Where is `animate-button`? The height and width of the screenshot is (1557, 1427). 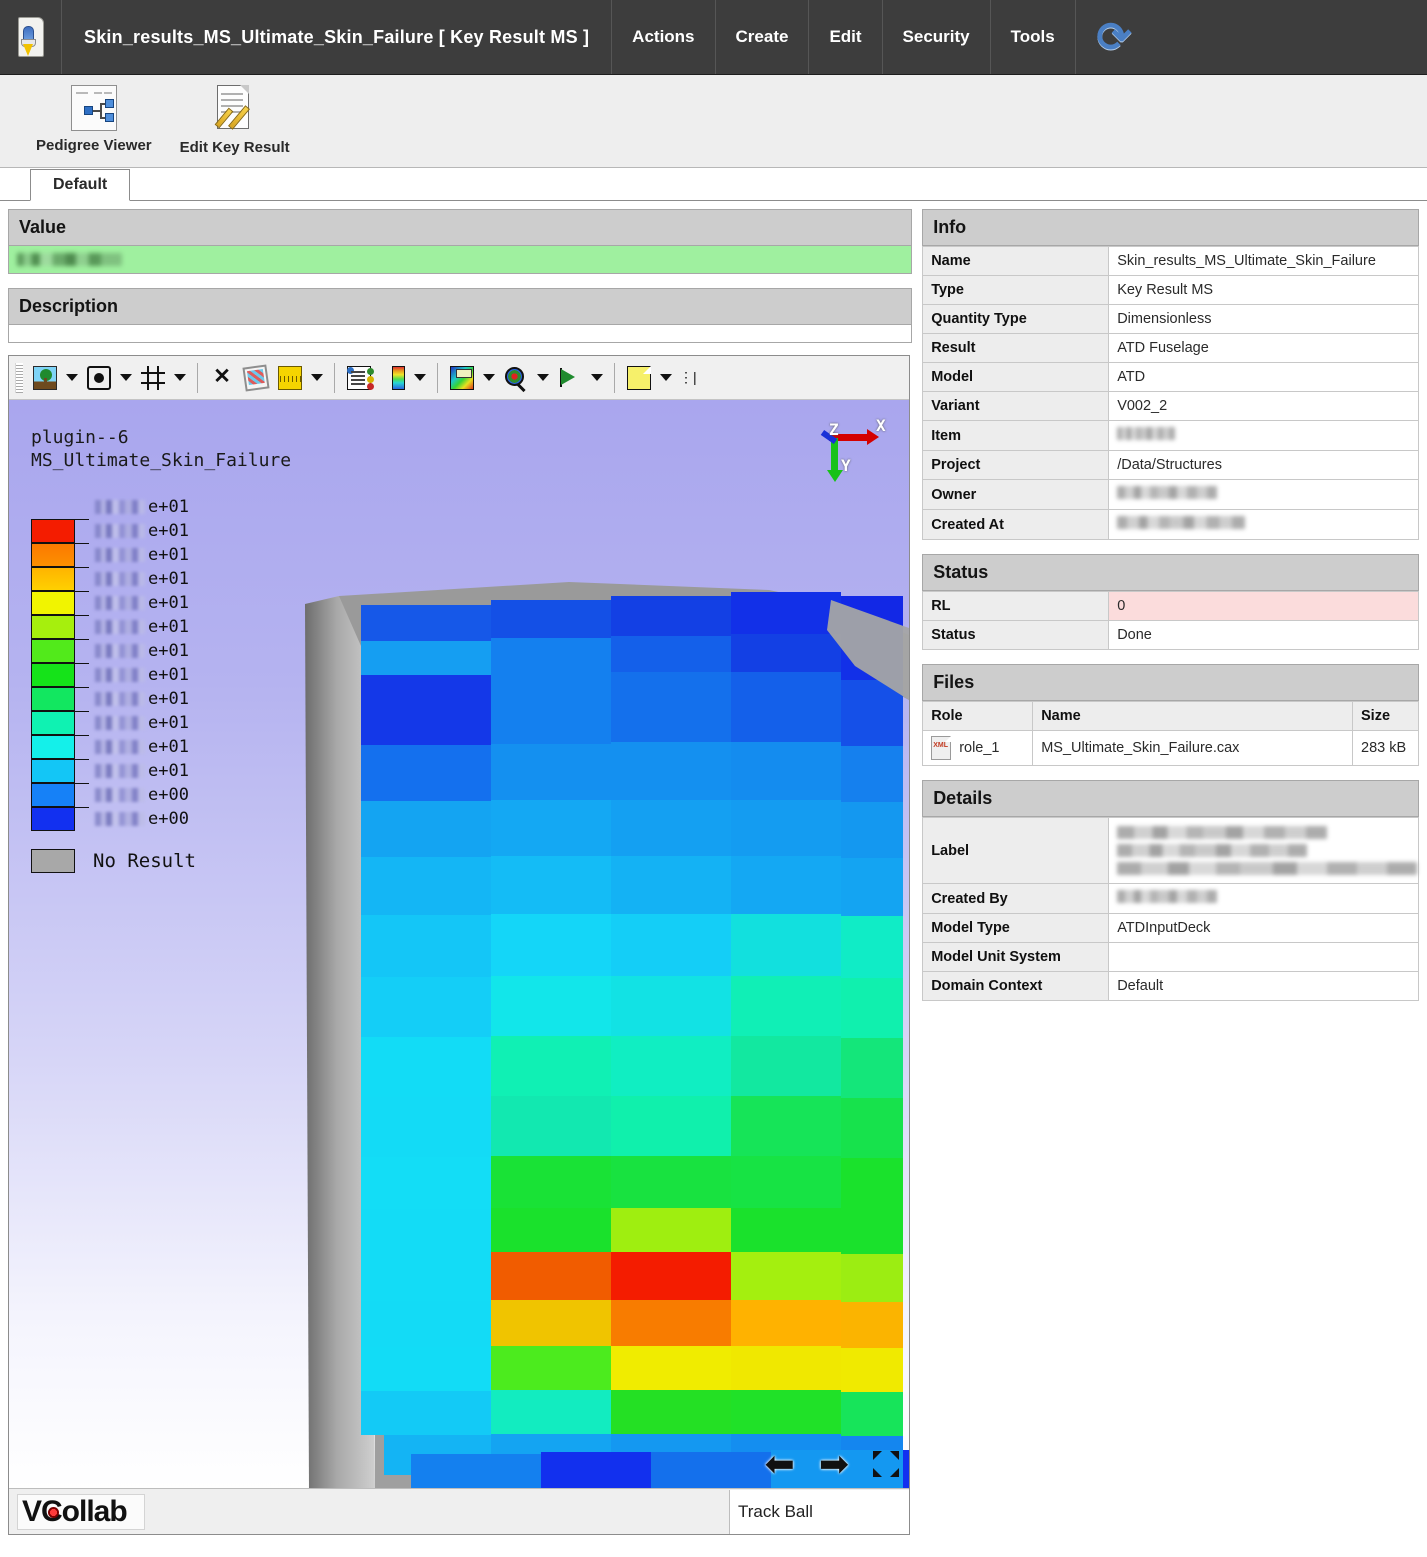 animate-button is located at coordinates (570, 378).